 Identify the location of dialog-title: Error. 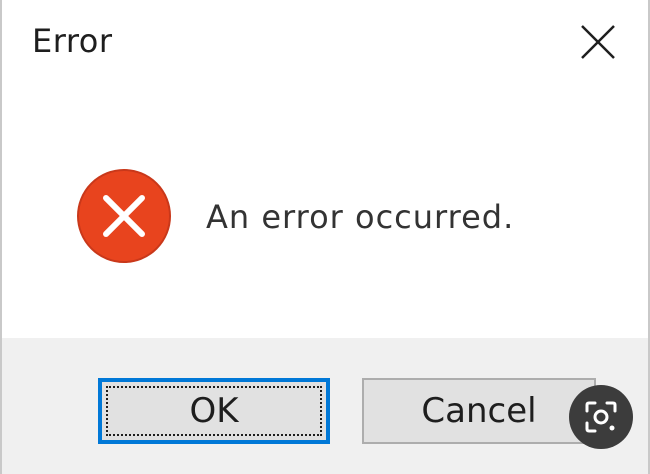
(72, 41).